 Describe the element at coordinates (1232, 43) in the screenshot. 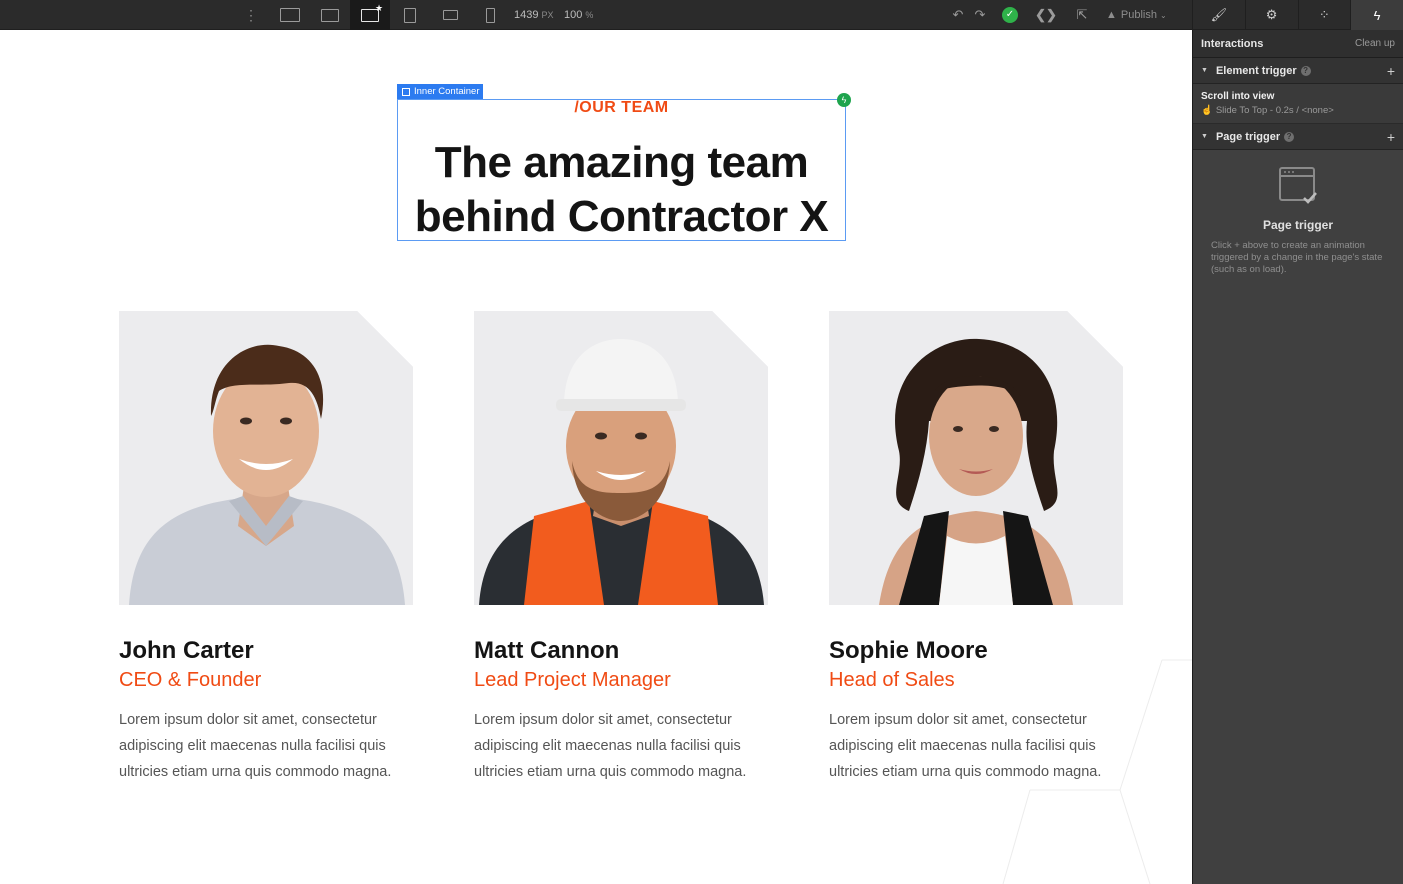

I see `panel-title: Interactions` at that location.